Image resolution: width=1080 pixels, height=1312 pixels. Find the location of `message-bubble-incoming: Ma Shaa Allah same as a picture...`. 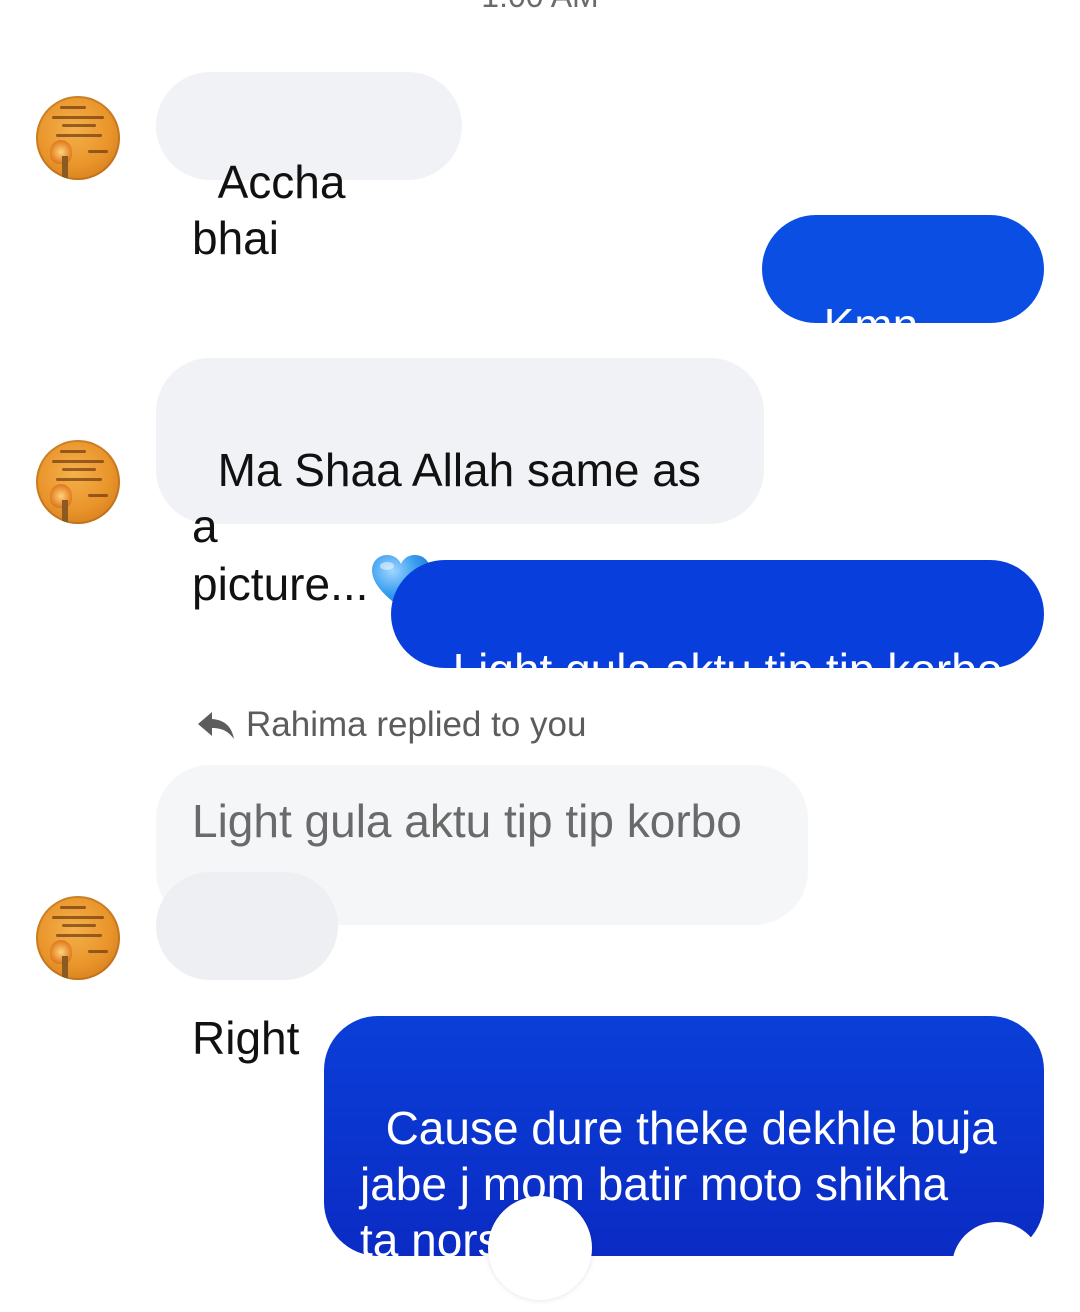

message-bubble-incoming: Ma Shaa Allah same as a picture... is located at coordinates (460, 484).